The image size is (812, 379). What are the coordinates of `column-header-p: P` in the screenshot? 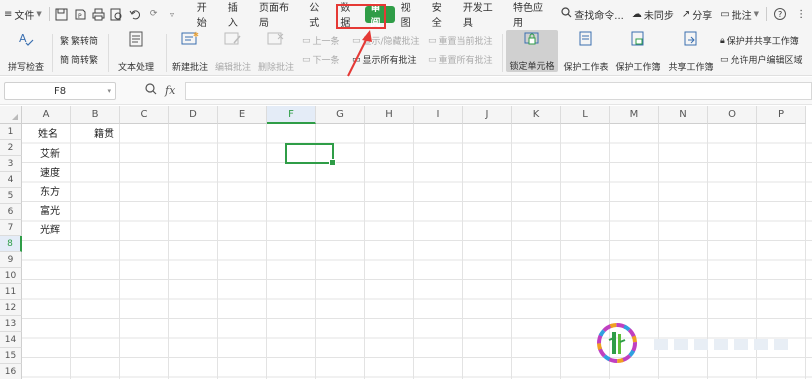 It's located at (781, 115).